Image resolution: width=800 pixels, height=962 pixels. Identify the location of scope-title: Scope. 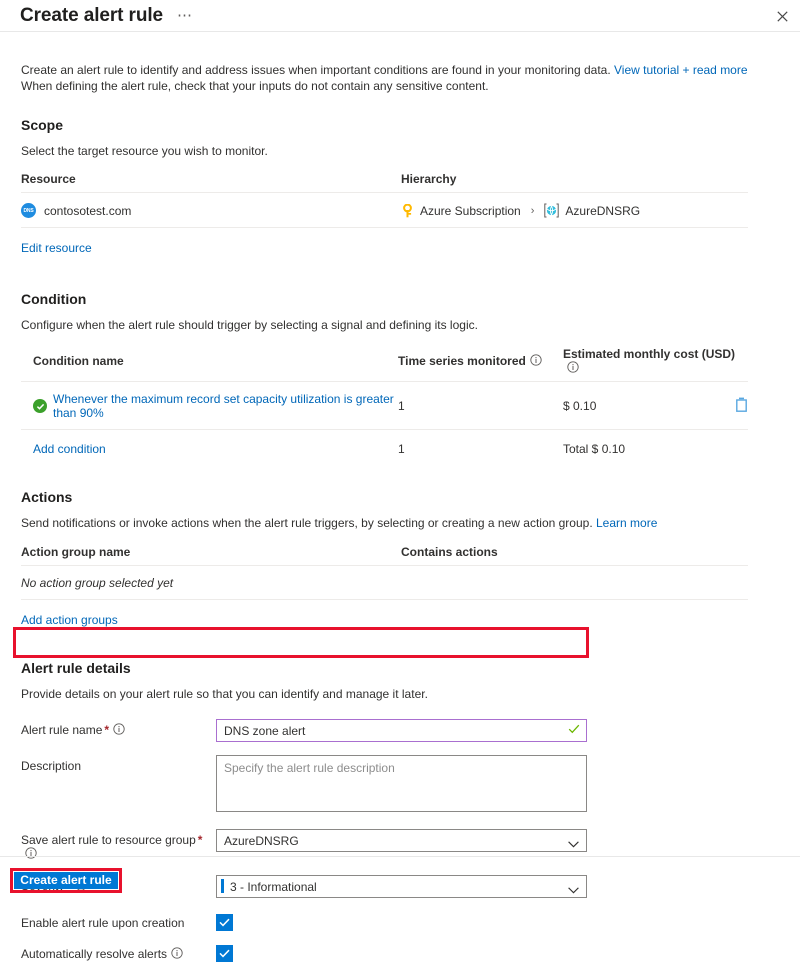
(42, 125).